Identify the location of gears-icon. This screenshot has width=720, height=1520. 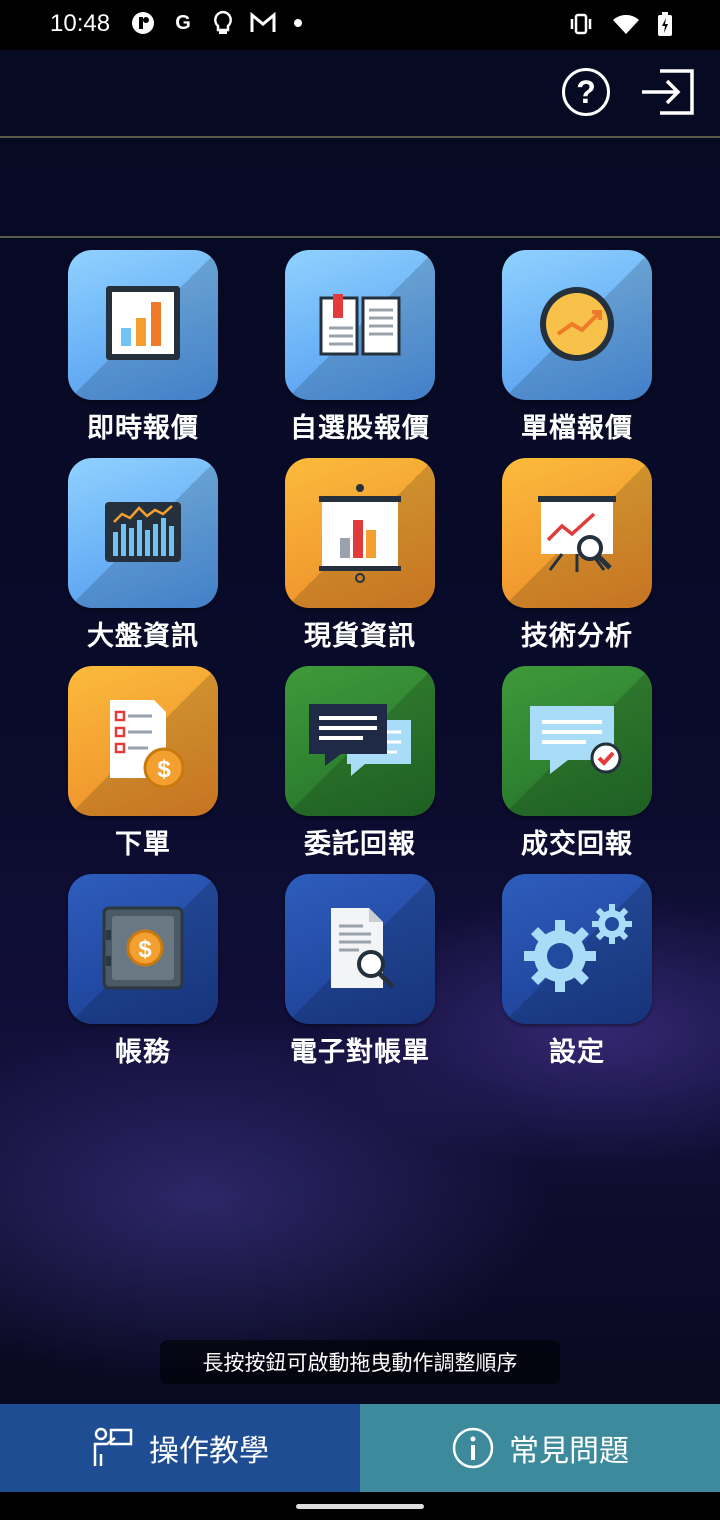
(578, 948).